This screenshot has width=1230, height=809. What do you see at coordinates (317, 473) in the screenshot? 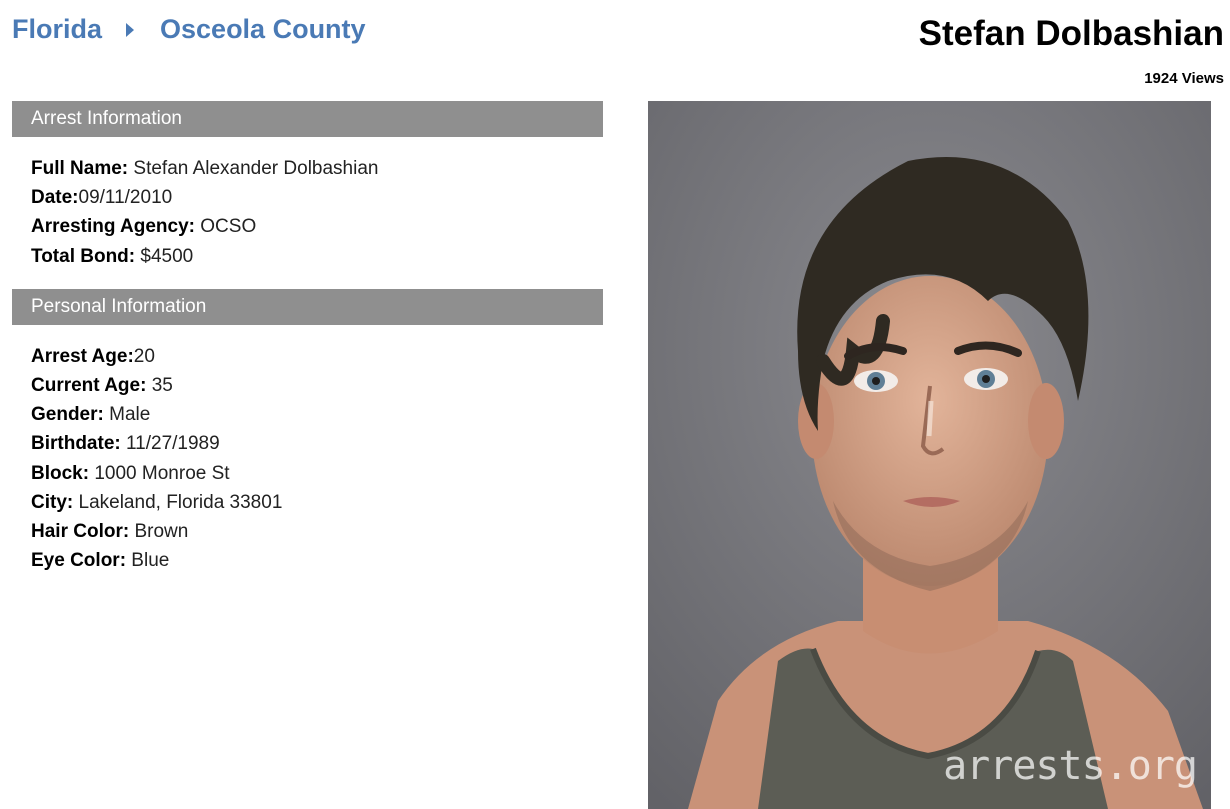
I see `field-block: Block: 1000 Monroe St` at bounding box center [317, 473].